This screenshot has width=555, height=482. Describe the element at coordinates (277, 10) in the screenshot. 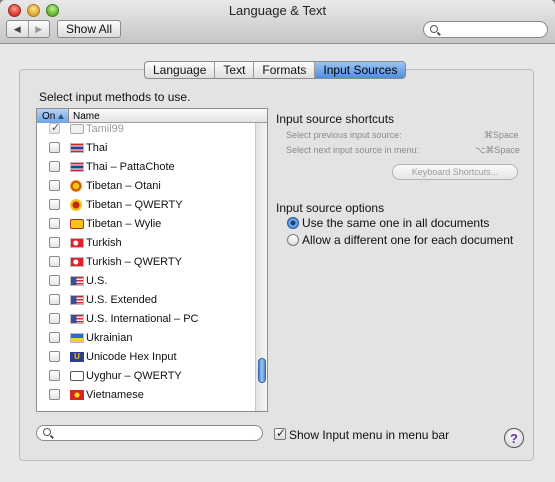

I see `window-title: Language & Text` at that location.